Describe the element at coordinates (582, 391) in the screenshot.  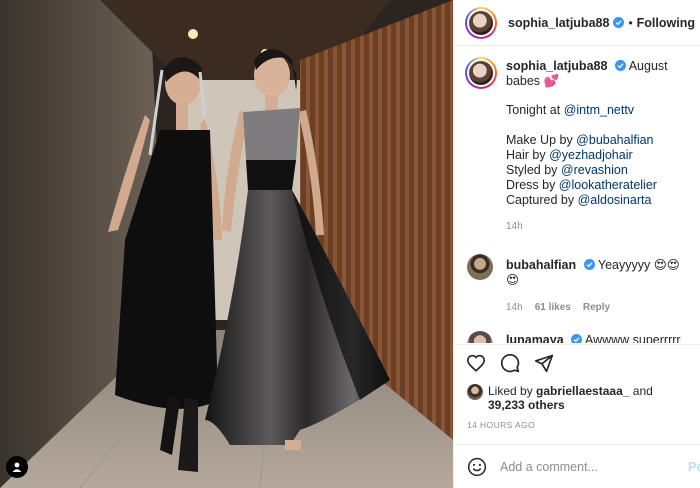
I see `liker-username: gabriellaestaaa_` at that location.